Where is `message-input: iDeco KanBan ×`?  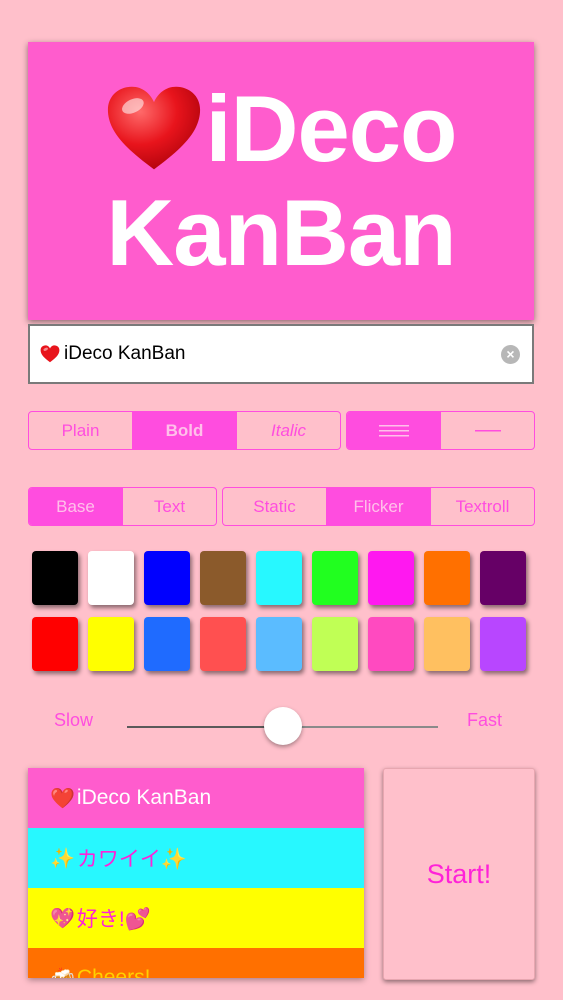 message-input: iDeco KanBan × is located at coordinates (281, 354).